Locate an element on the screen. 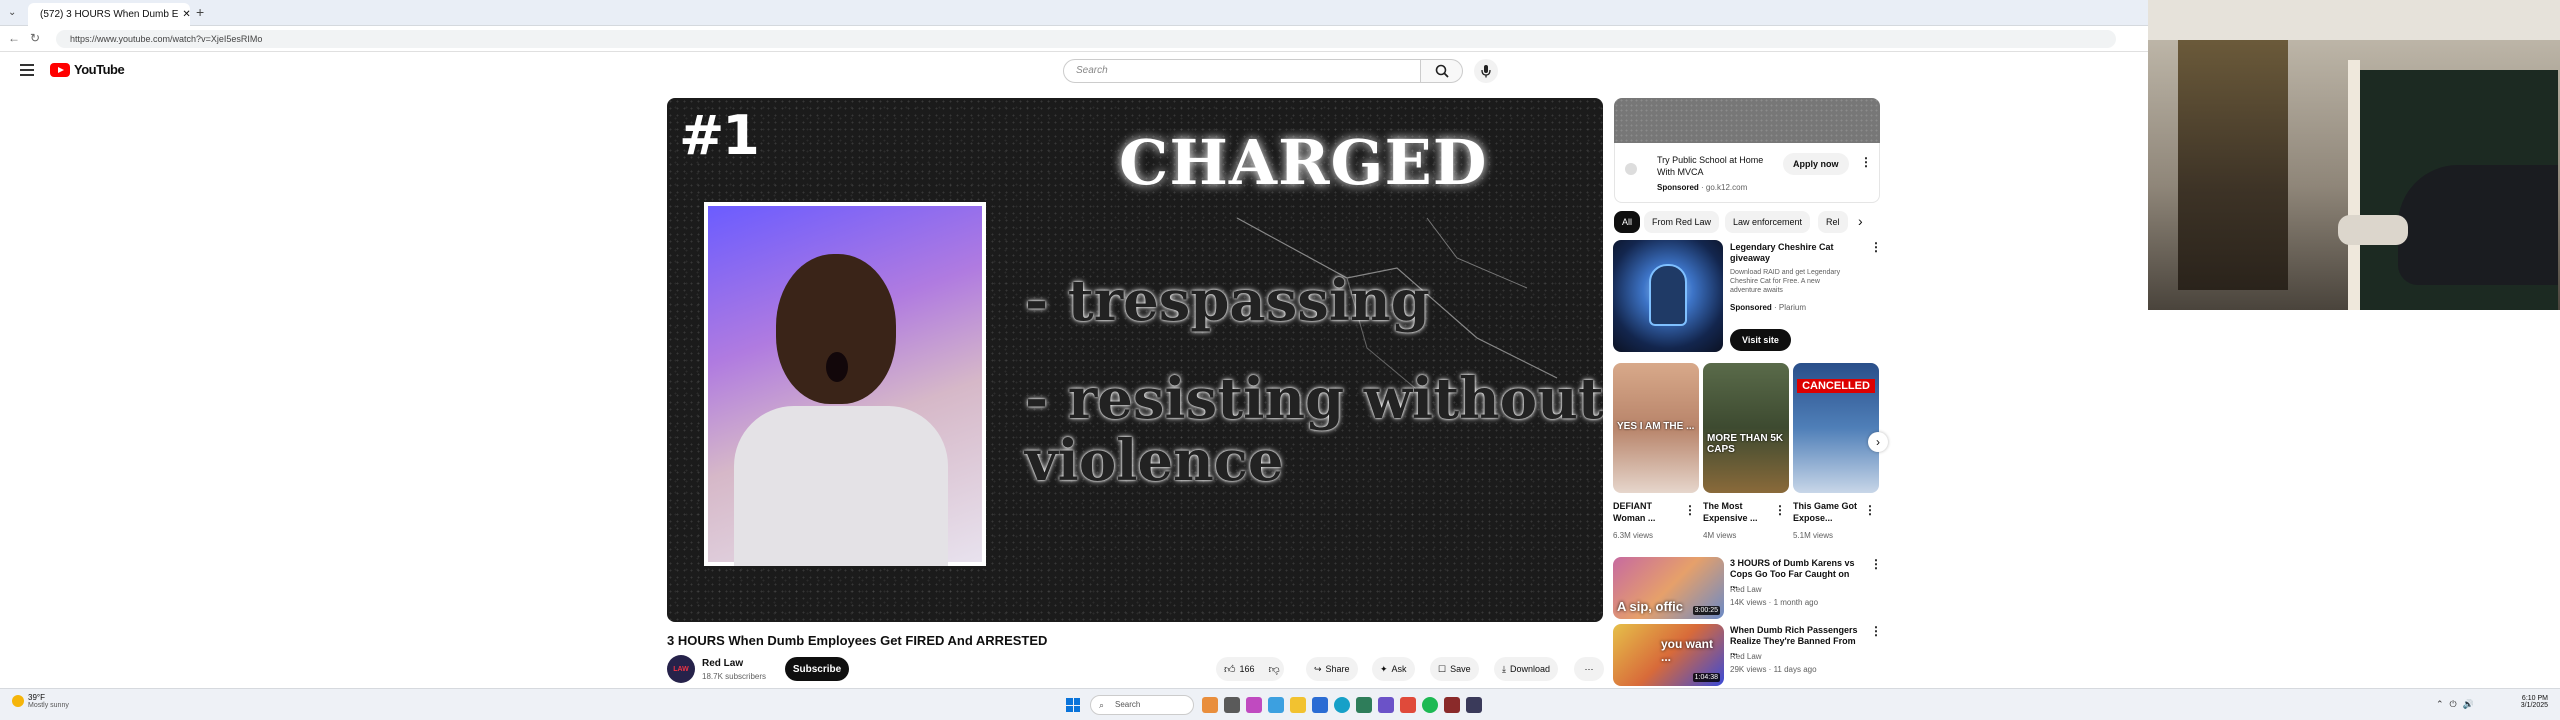 Image resolution: width=2560 pixels, height=720 pixels. search-button is located at coordinates (1442, 71).